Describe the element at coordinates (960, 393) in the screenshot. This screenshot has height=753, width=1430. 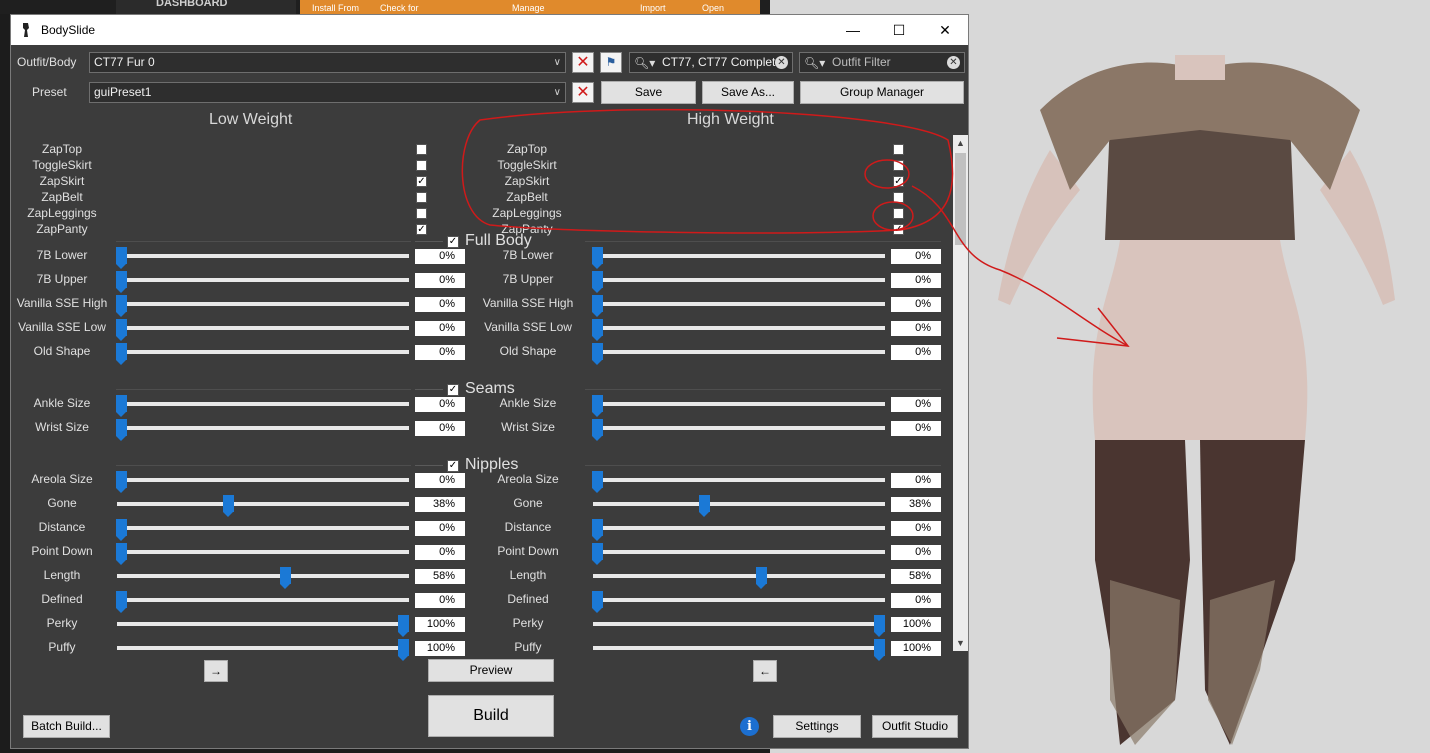
I see `vertical-scrollbar: ▲ ▼` at that location.